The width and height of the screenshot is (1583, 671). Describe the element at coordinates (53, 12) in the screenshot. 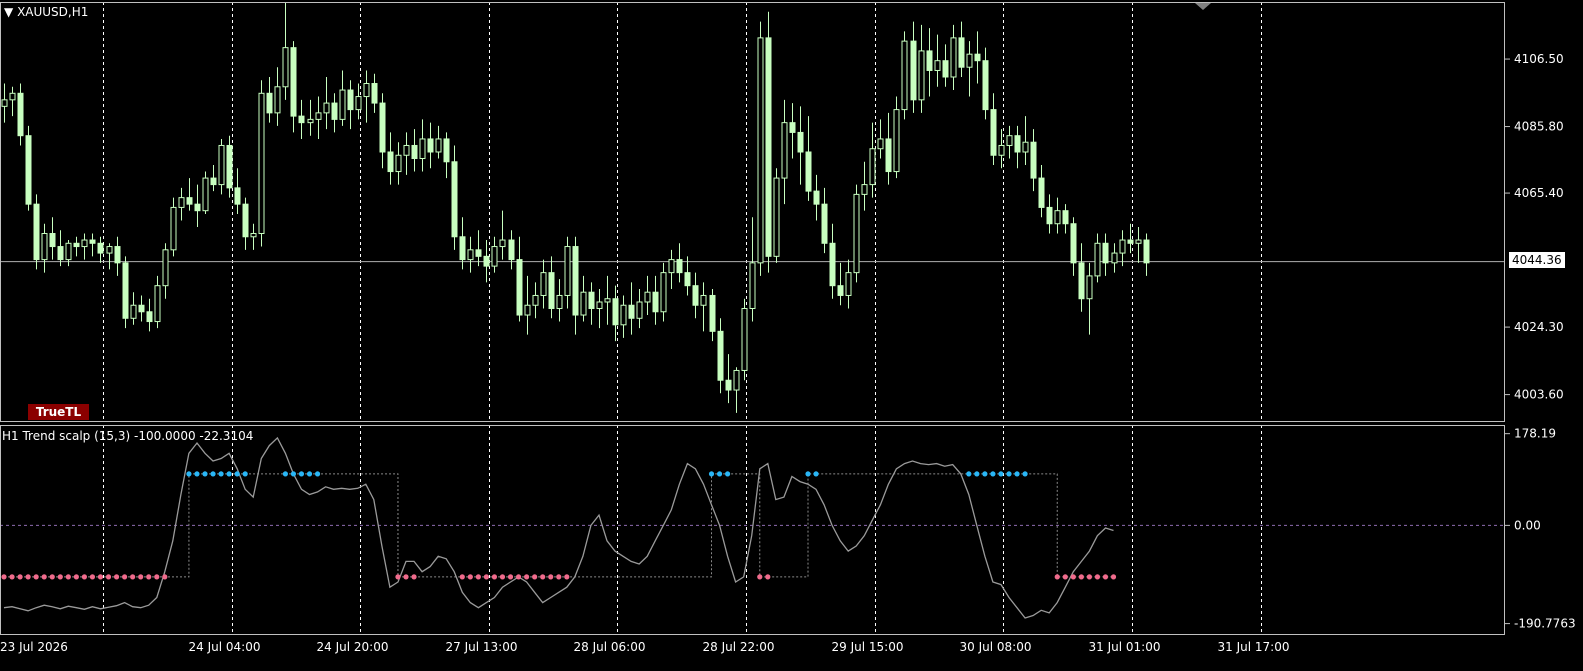

I see `symbol-label: XAUUSD,H1` at that location.